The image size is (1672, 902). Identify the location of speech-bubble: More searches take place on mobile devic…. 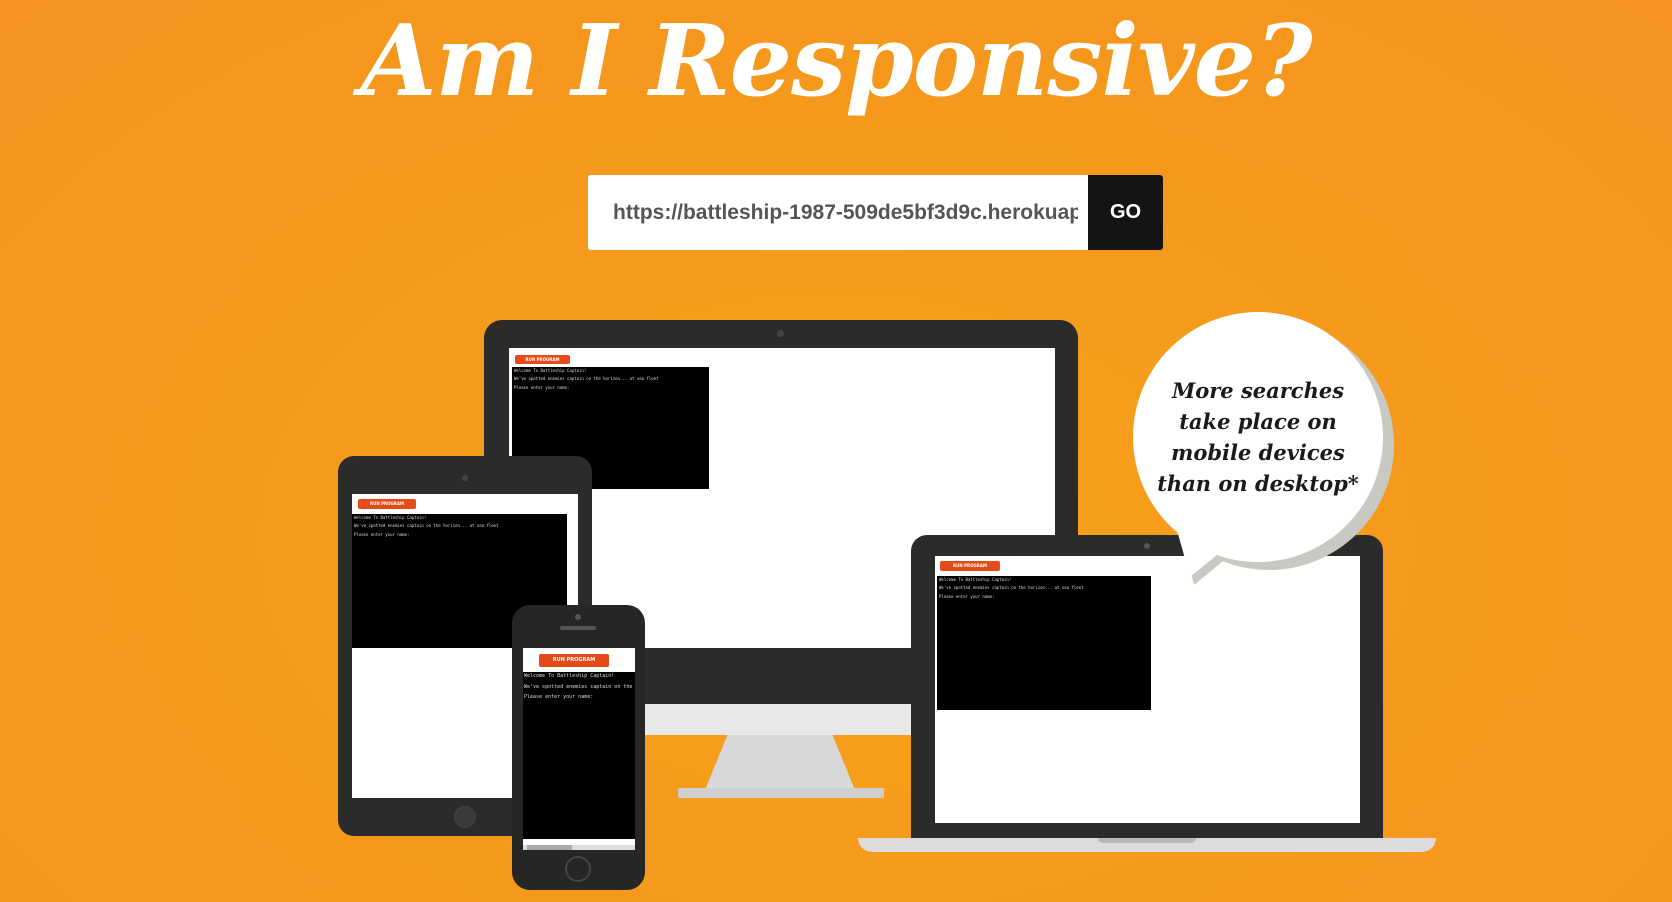
(1258, 437).